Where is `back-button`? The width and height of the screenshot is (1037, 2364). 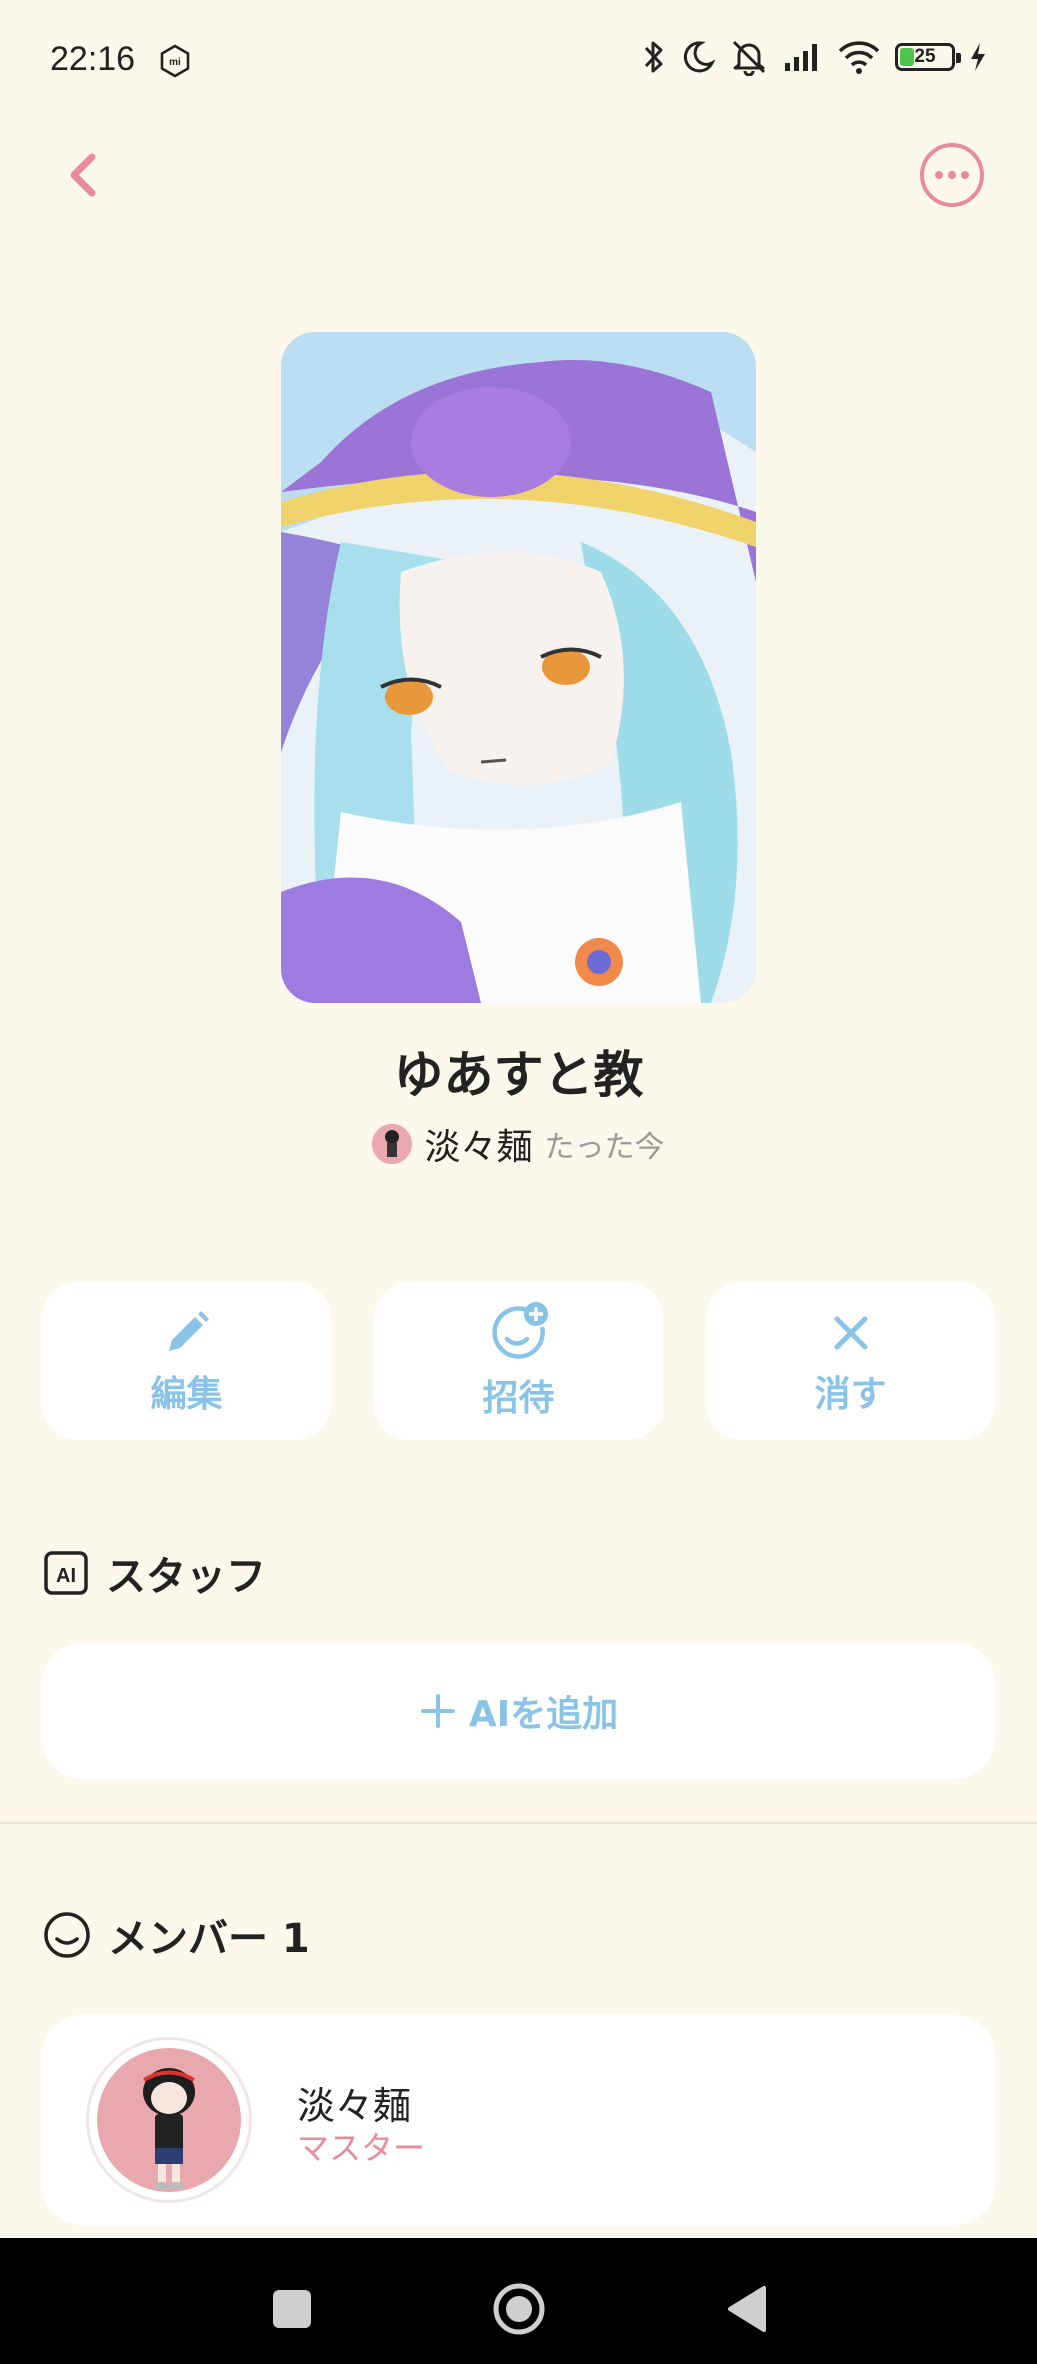
back-button is located at coordinates (85, 175).